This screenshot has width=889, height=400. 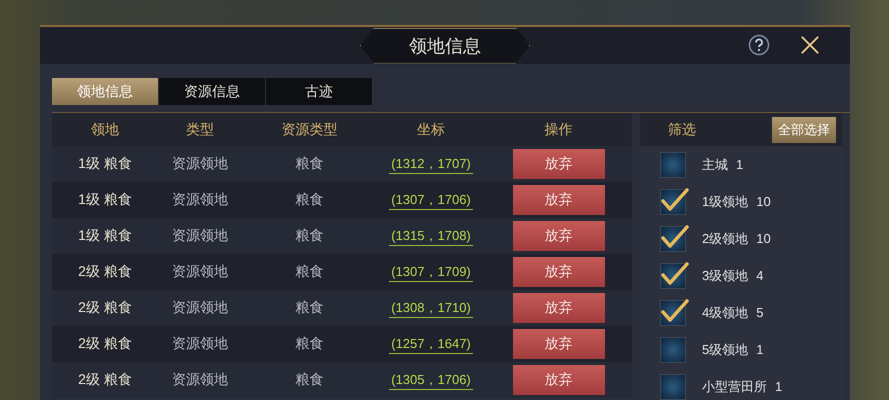 I want to click on column-header: 类型, so click(x=200, y=129).